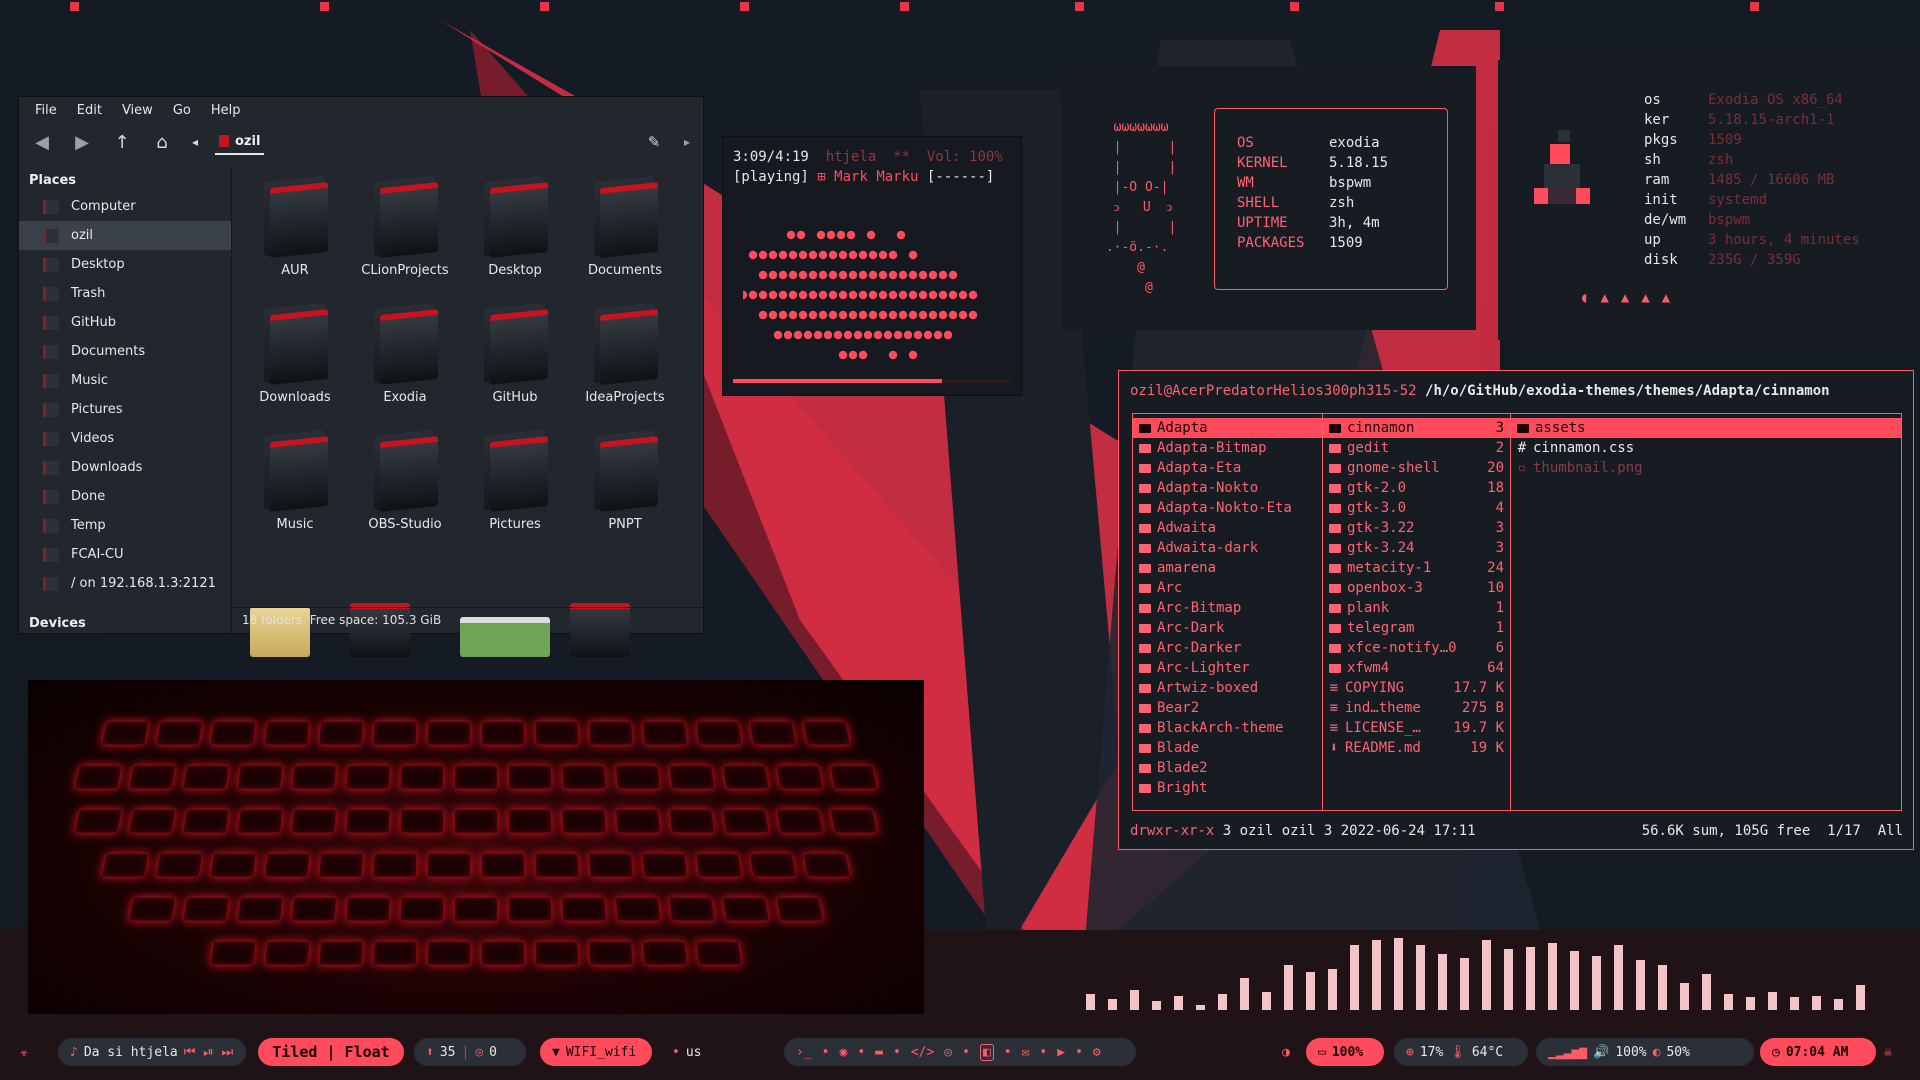 This screenshot has height=1080, width=1920. Describe the element at coordinates (82, 142) in the screenshot. I see `forward-icon: ▶` at that location.